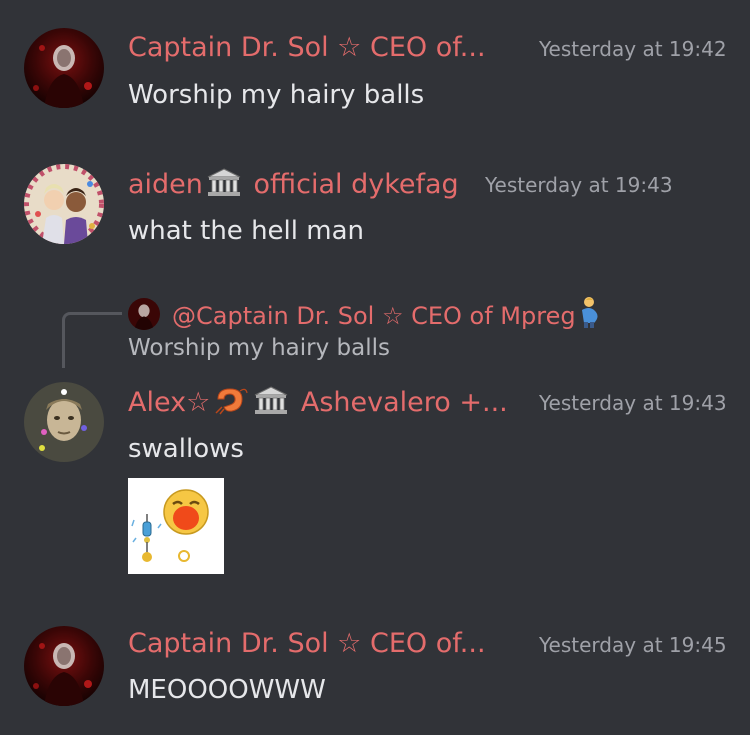 The width and height of the screenshot is (750, 735). What do you see at coordinates (92, 340) in the screenshot?
I see `reply-connector` at bounding box center [92, 340].